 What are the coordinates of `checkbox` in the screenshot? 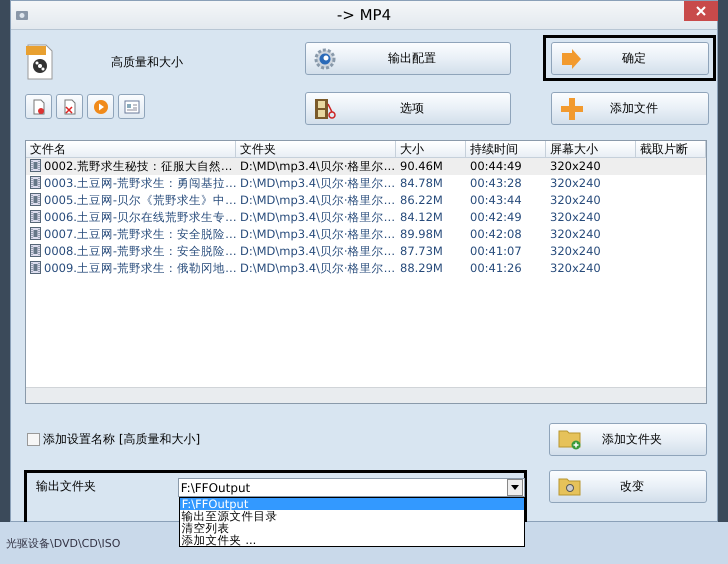 It's located at (33, 439).